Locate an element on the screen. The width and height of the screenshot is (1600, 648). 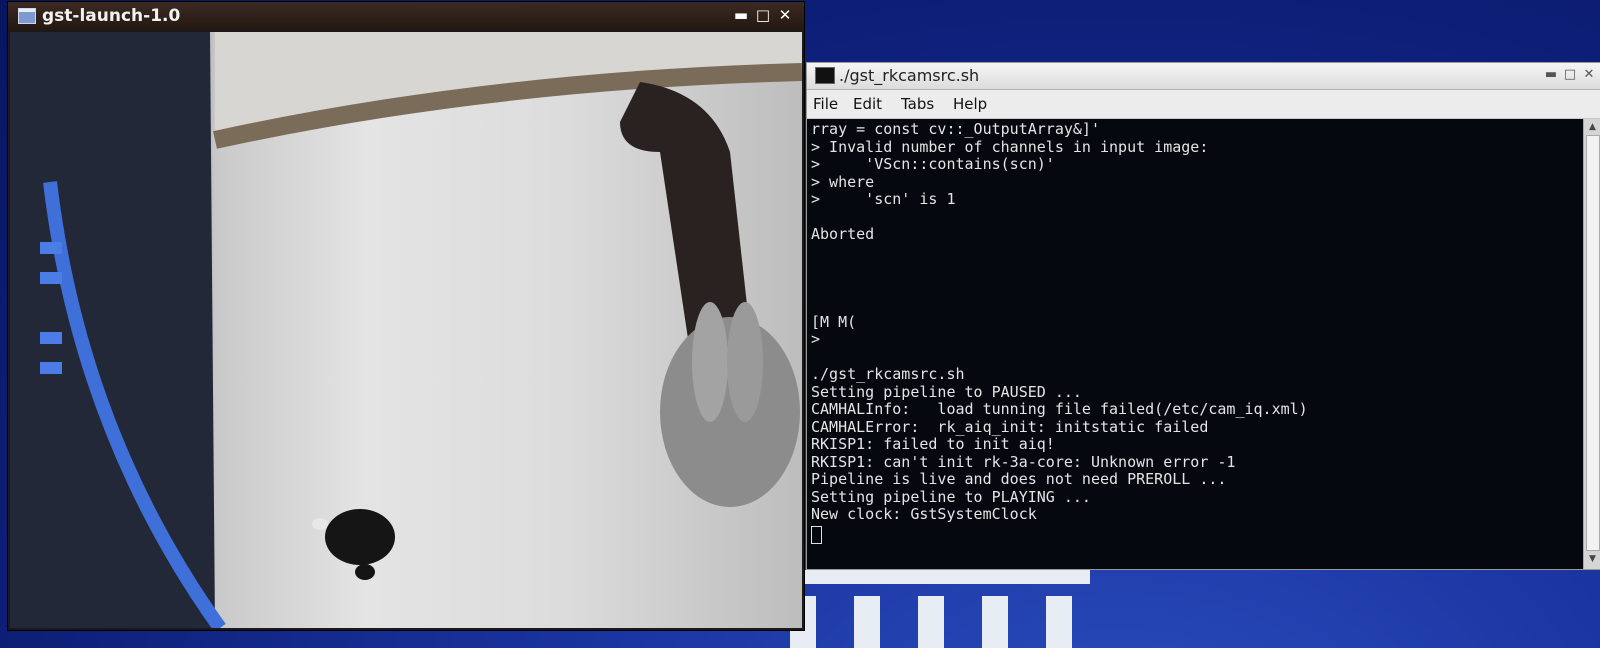
terminal-line: ./gst_rkcamsrc.sh is located at coordinates (888, 374).